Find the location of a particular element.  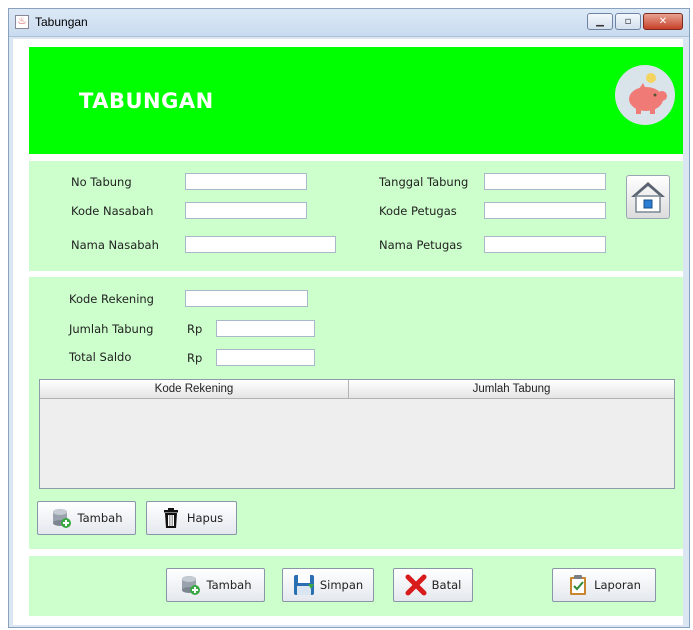

home-icon is located at coordinates (648, 197).